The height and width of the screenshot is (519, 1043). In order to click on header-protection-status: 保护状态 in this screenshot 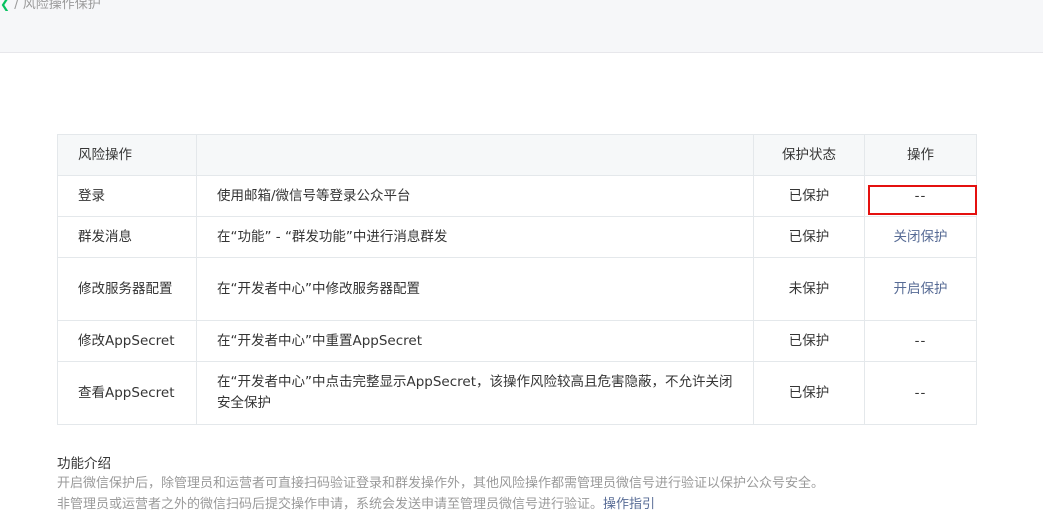, I will do `click(809, 155)`.